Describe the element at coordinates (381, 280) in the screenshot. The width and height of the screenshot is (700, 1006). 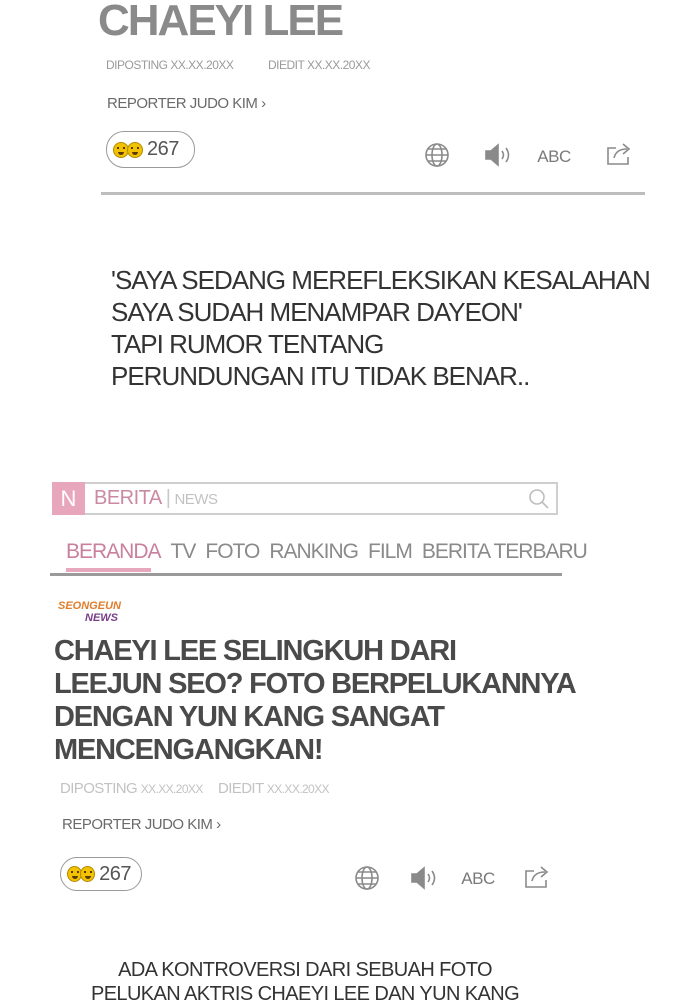
I see `quote-line: 'SAYA SEDANG MEREFLEKSIKAN KESALAHAN` at that location.